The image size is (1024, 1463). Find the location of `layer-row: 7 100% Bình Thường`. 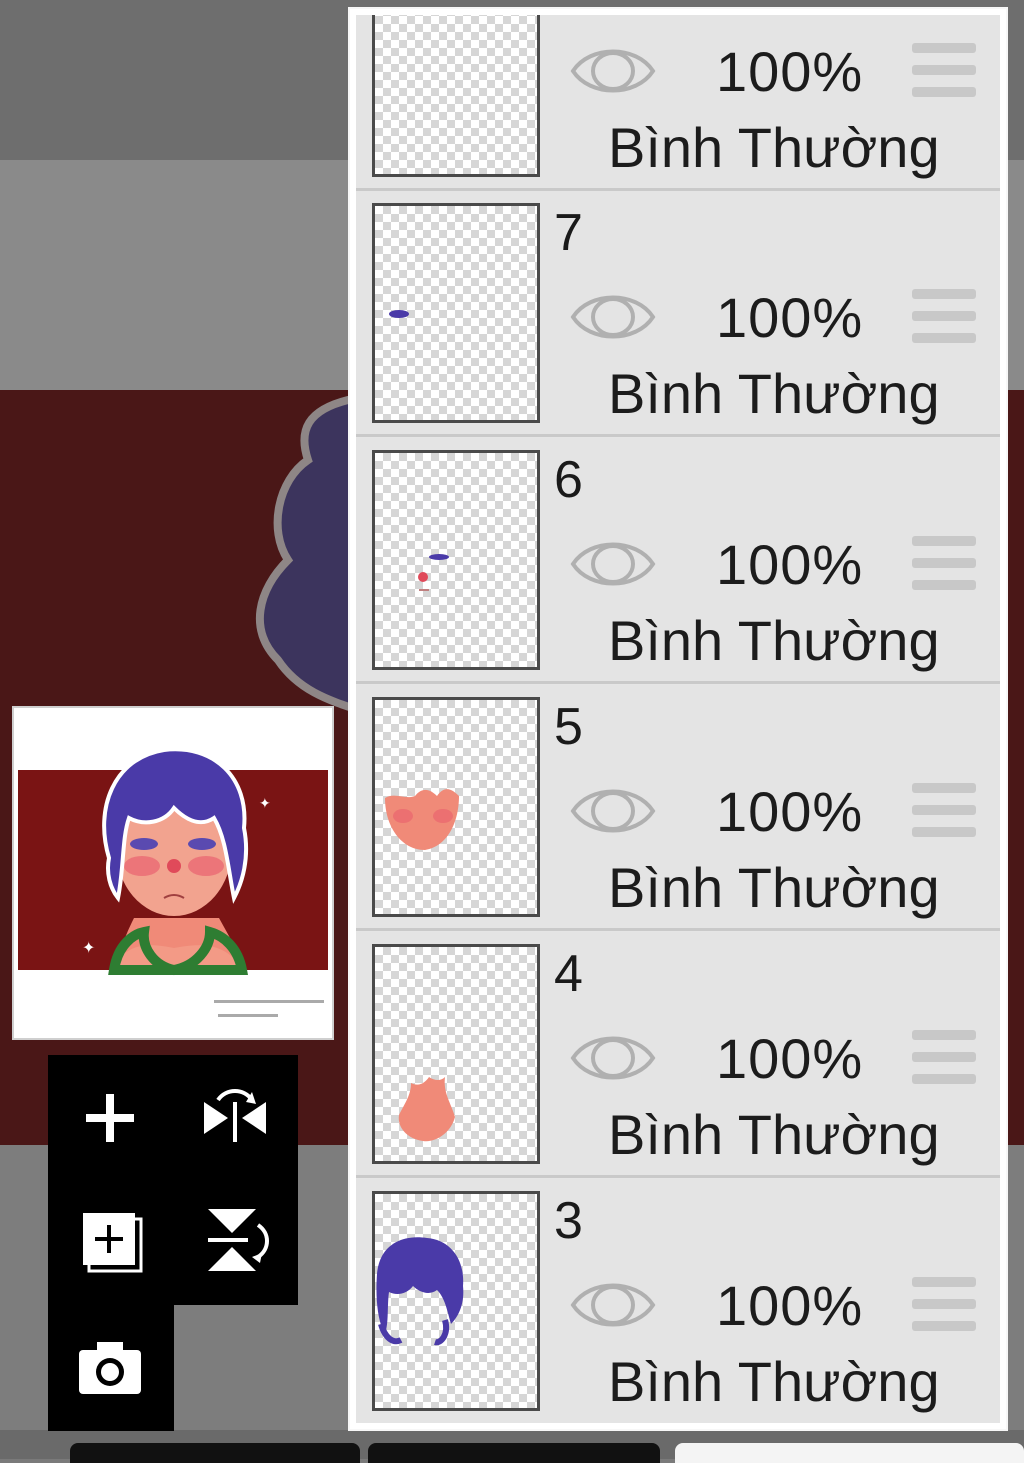

layer-row: 7 100% Bình Thường is located at coordinates (678, 314).